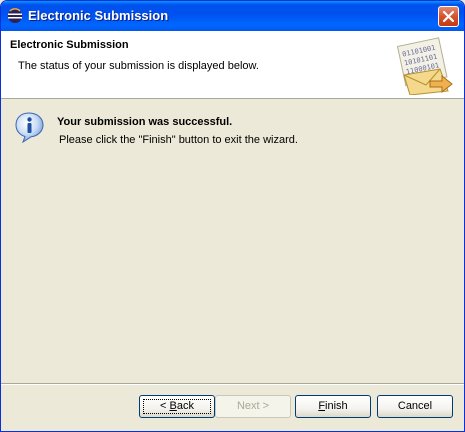  What do you see at coordinates (336, 406) in the screenshot?
I see `finish-button-label: inish` at bounding box center [336, 406].